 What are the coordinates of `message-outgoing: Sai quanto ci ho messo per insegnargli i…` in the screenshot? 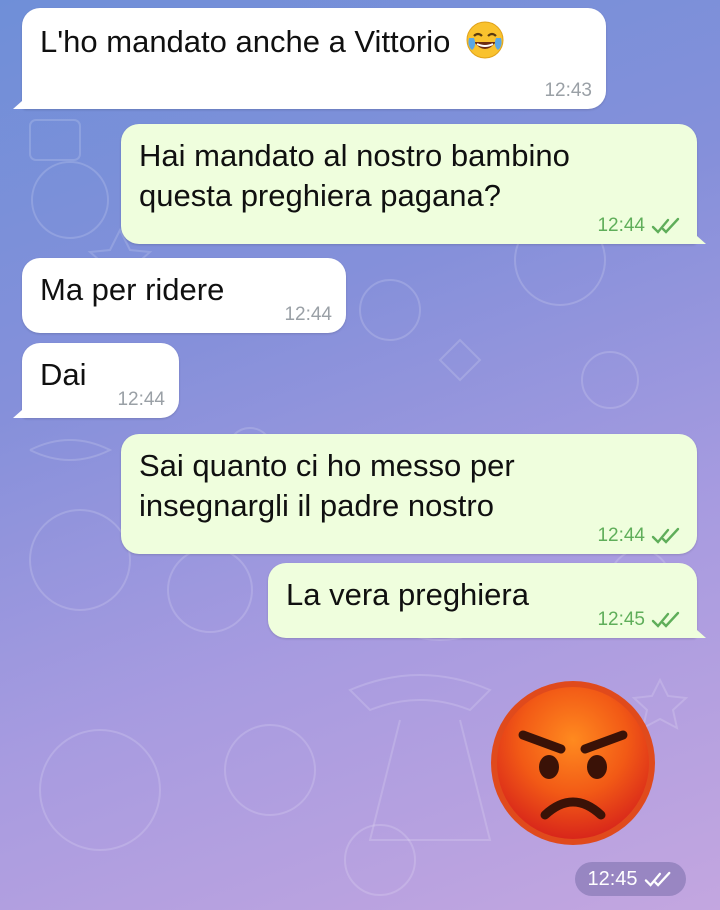 It's located at (409, 494).